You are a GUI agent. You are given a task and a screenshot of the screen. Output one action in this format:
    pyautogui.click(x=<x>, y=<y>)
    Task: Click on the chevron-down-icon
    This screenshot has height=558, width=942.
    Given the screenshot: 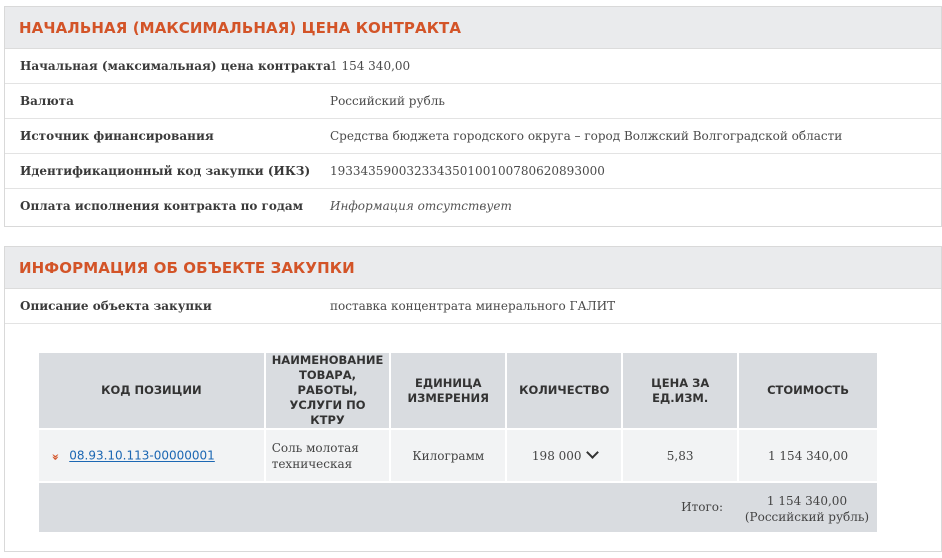 What is the action you would take?
    pyautogui.click(x=592, y=452)
    